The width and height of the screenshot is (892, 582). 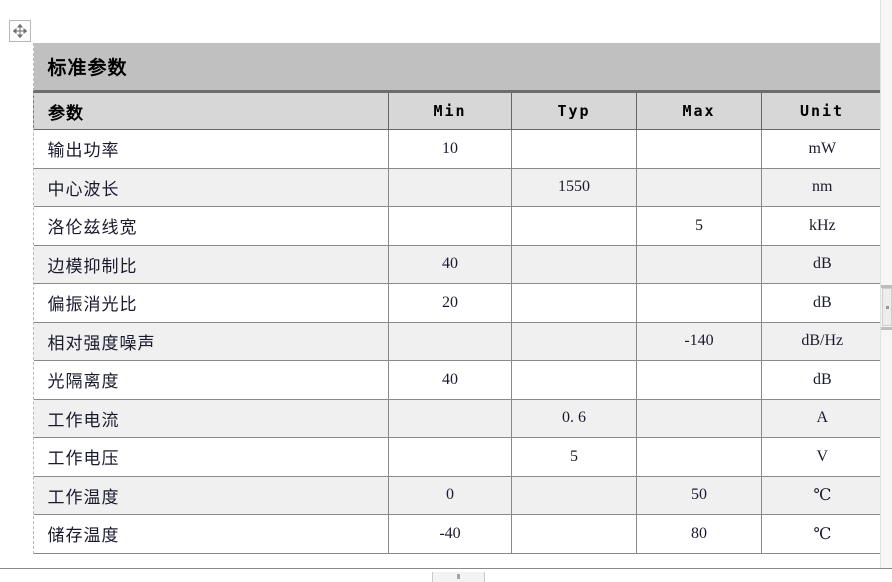 I want to click on cell-param: 工作温度, so click(x=211, y=495).